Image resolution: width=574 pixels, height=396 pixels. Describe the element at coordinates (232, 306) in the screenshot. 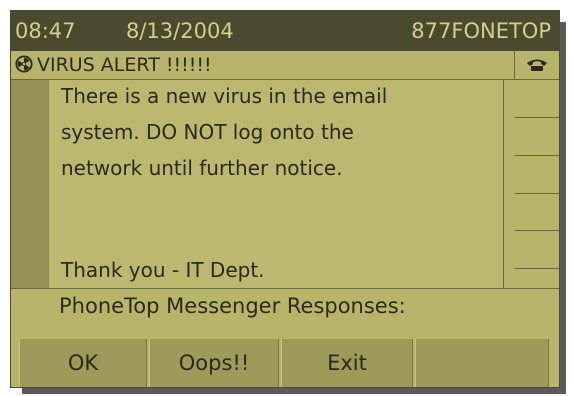

I see `responses-label: PhoneTop Messenger Responses:` at that location.